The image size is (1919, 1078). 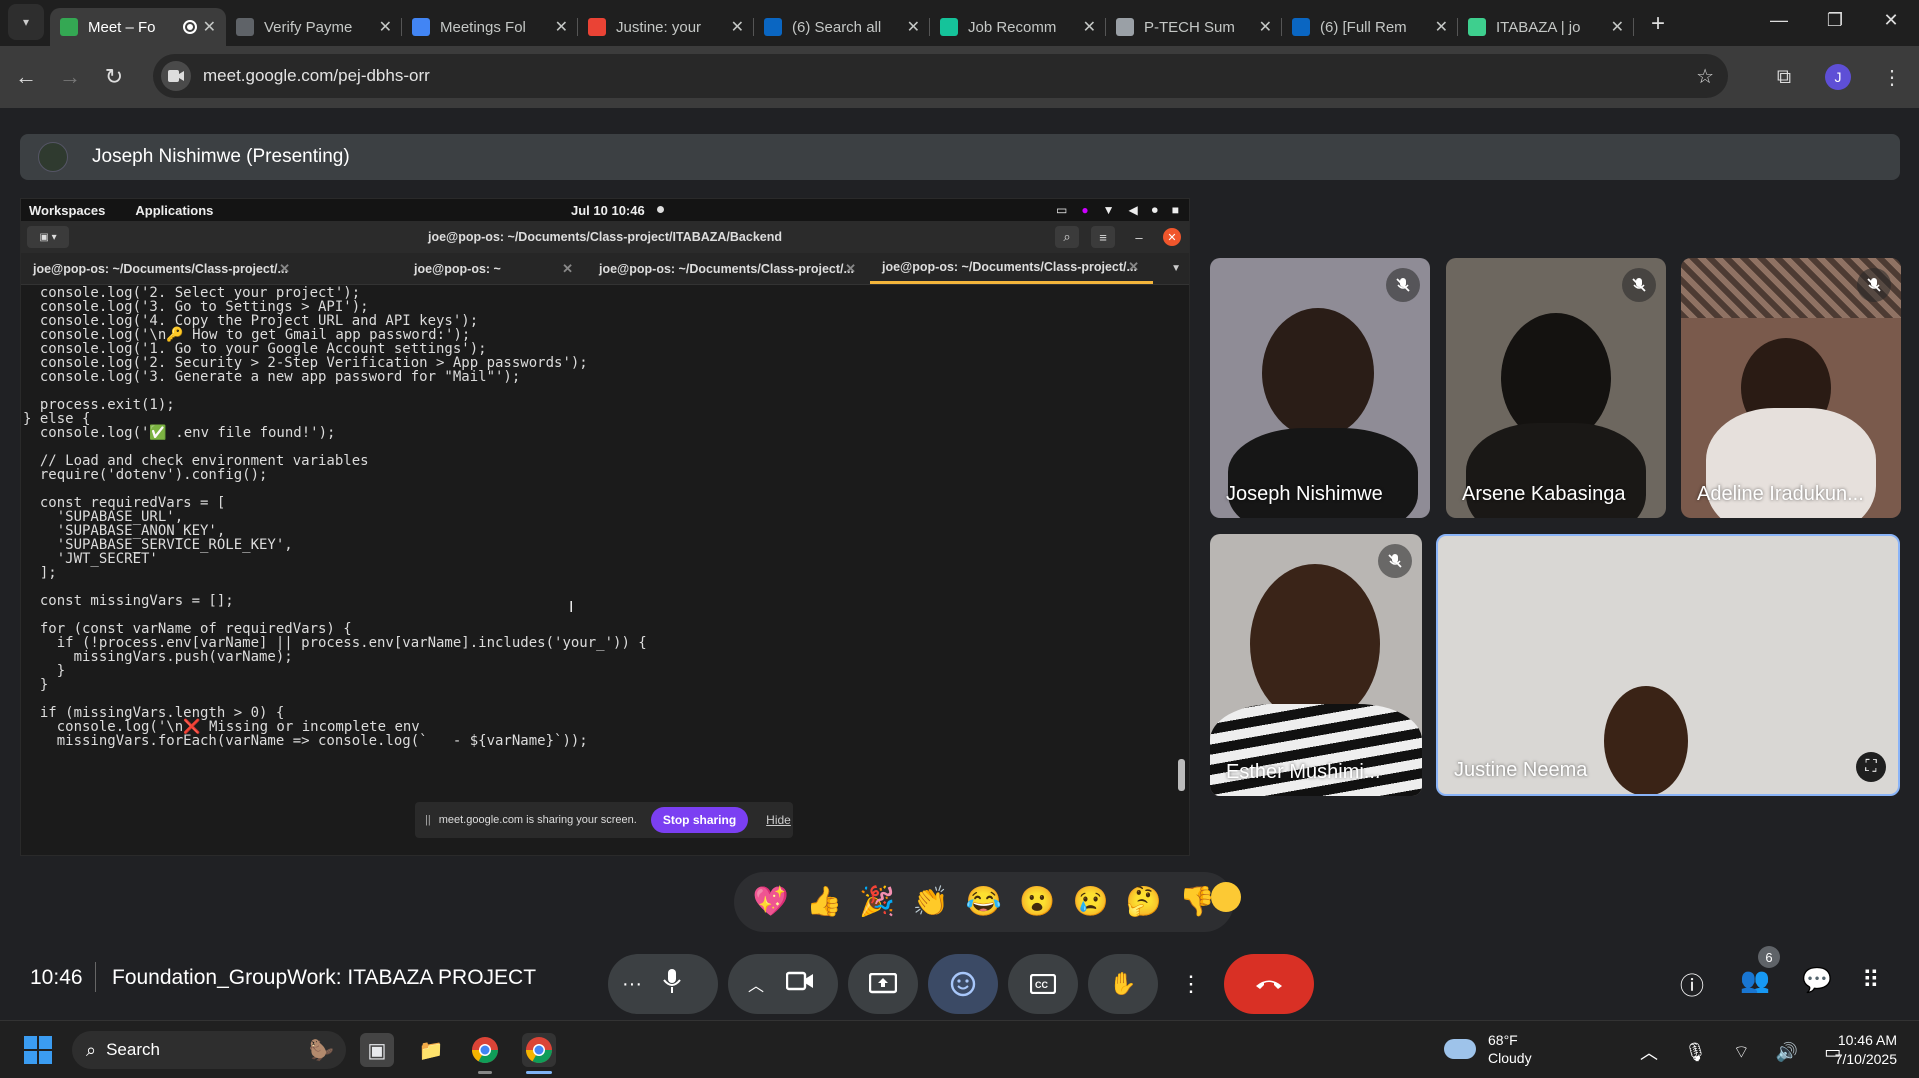 What do you see at coordinates (842, 27) in the screenshot?
I see `browser-tab: (6) Search all ✕` at bounding box center [842, 27].